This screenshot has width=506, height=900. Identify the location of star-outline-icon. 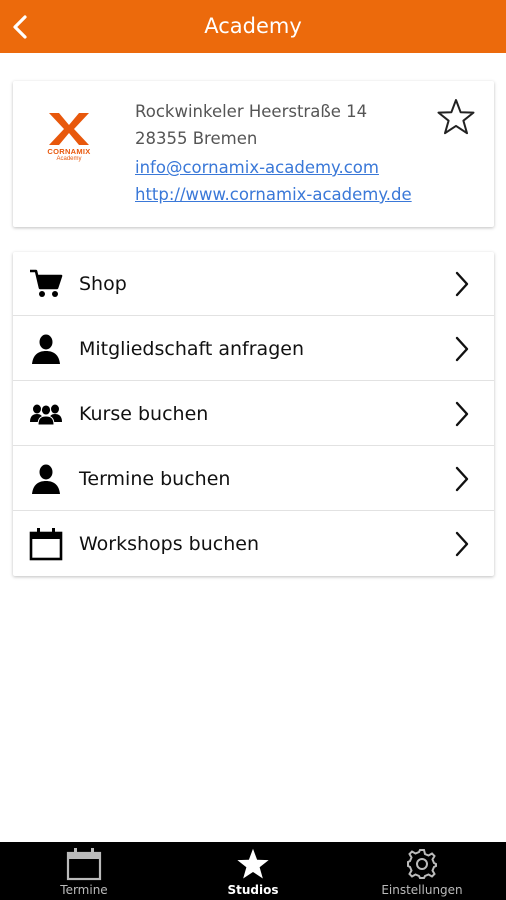
(456, 117).